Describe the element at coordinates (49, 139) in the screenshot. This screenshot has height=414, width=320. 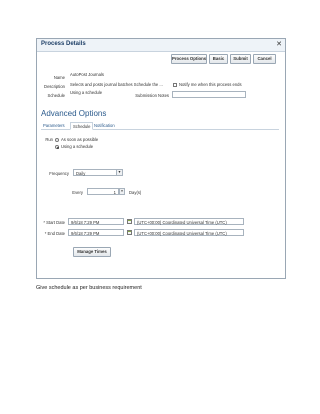
I see `run-label: Run` at that location.